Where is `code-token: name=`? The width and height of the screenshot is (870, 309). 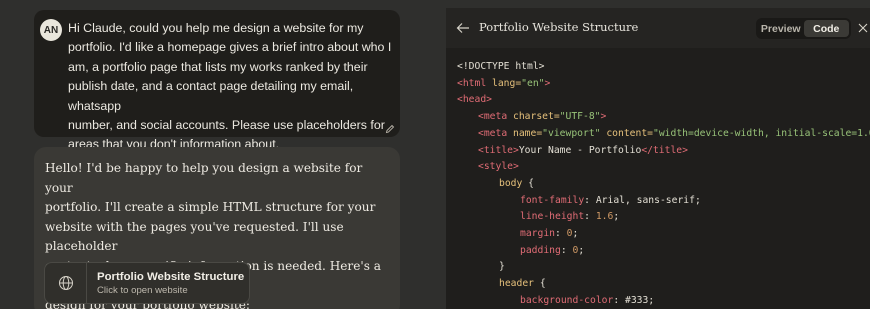
code-token: name= is located at coordinates (525, 133).